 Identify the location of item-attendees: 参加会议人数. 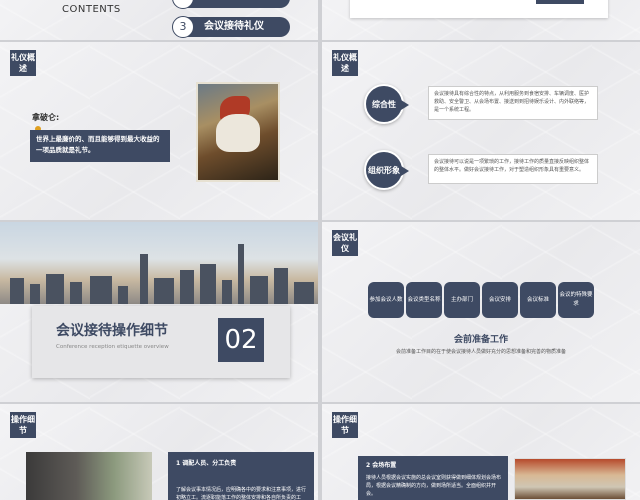
(386, 300).